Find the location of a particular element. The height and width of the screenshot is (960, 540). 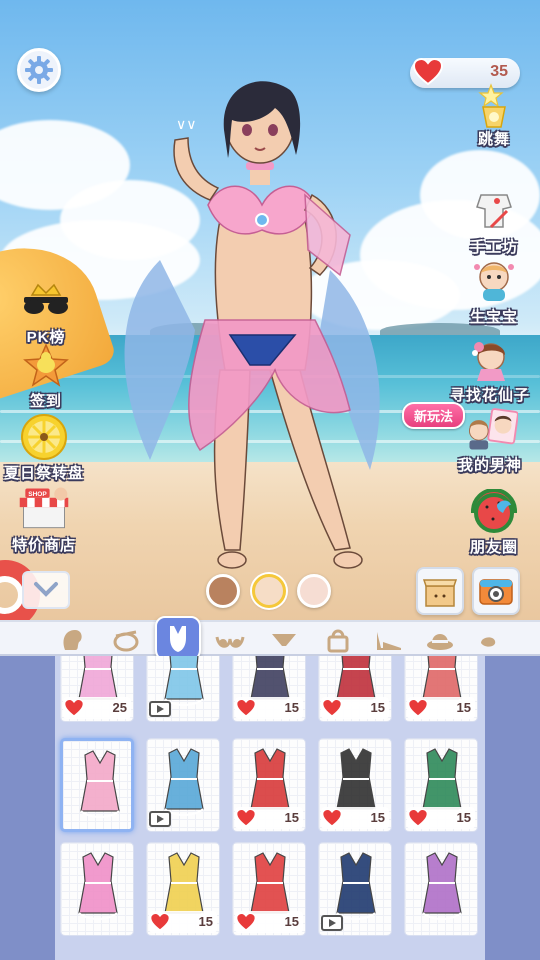

tab-misc is located at coordinates (488, 640).